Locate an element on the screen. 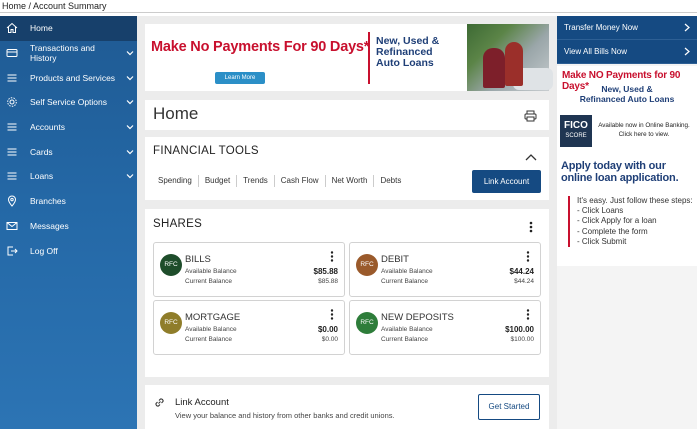  sidebar-item-label: Self Service Options is located at coordinates (69, 102).